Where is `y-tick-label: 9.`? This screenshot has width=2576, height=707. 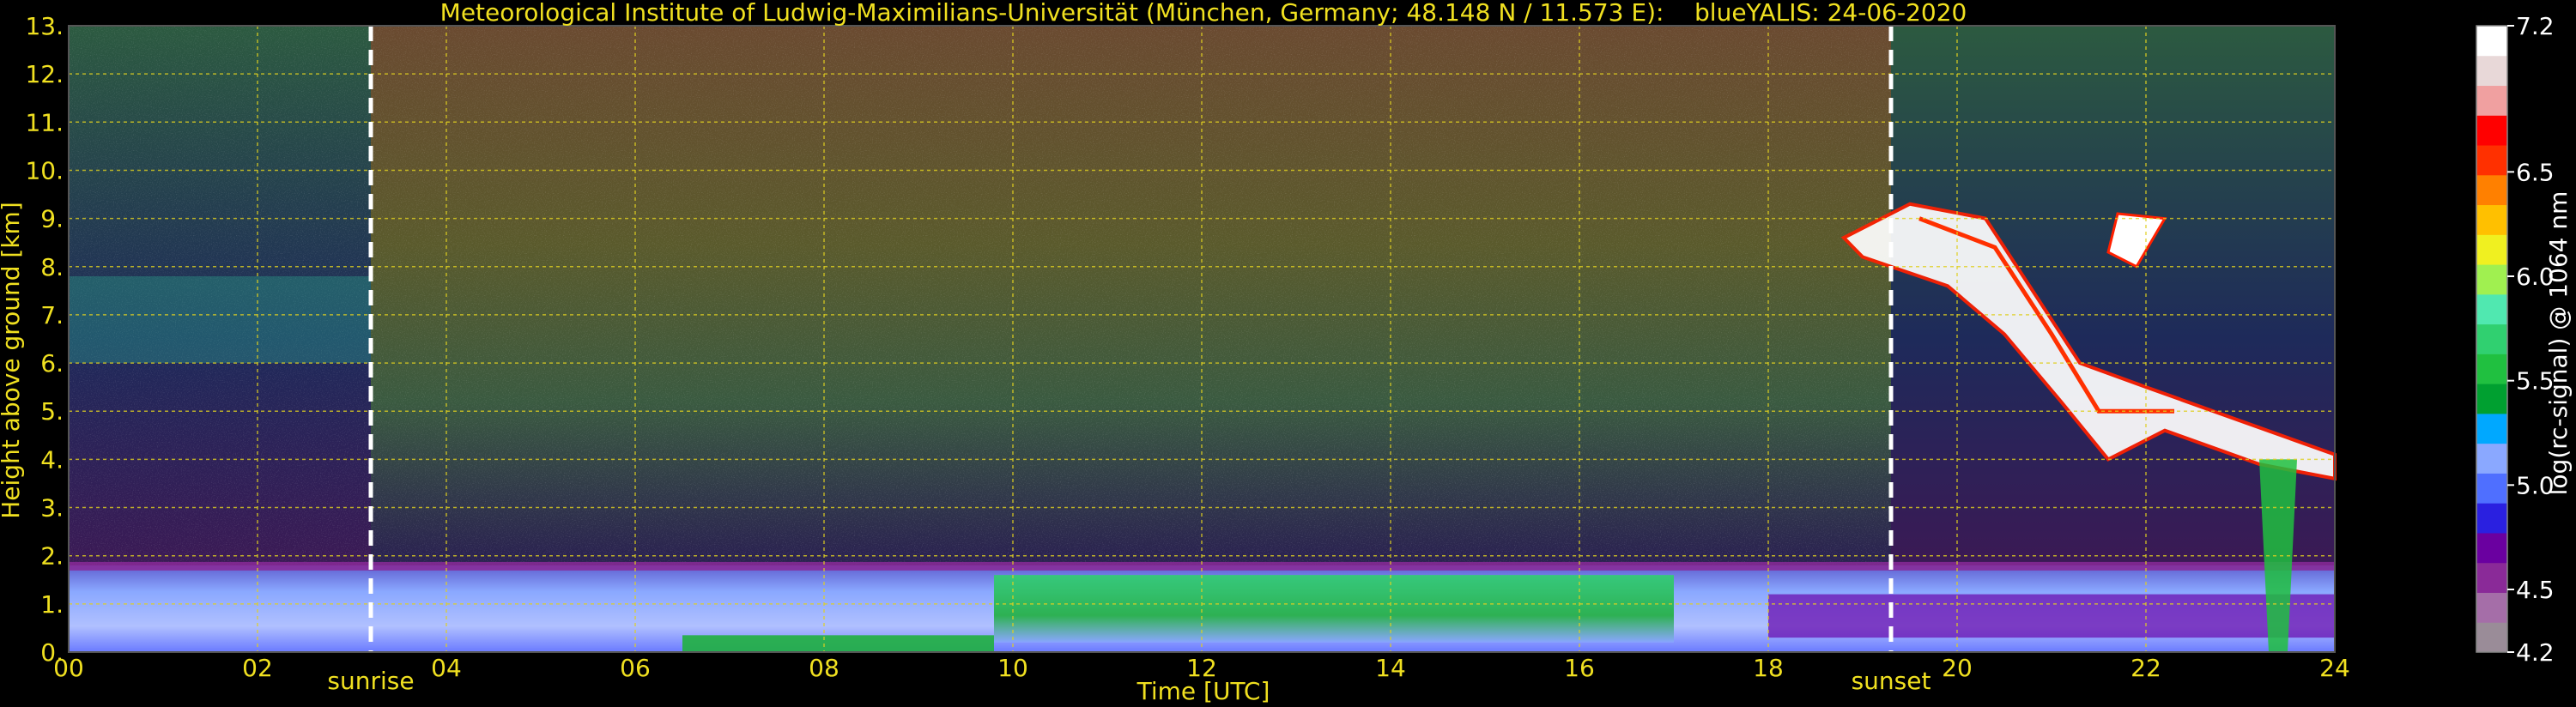 y-tick-label: 9. is located at coordinates (52, 219).